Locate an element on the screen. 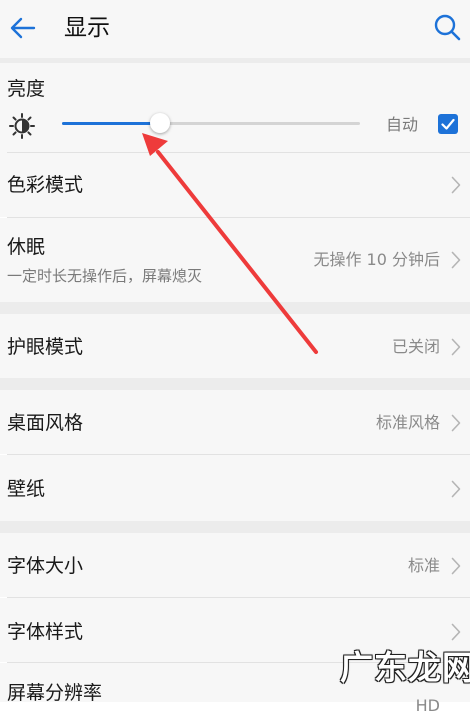 Image resolution: width=470 pixels, height=717 pixels. brightness-label: 亮度 is located at coordinates (26, 89).